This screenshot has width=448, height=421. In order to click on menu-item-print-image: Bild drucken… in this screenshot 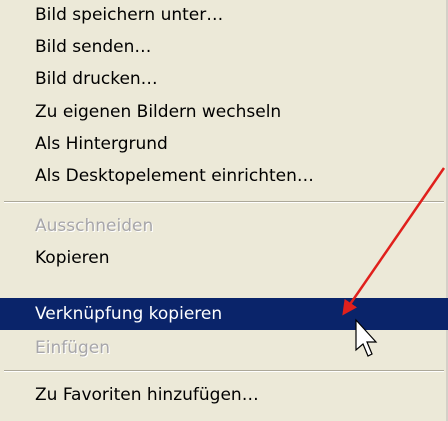, I will do `click(224, 79)`.